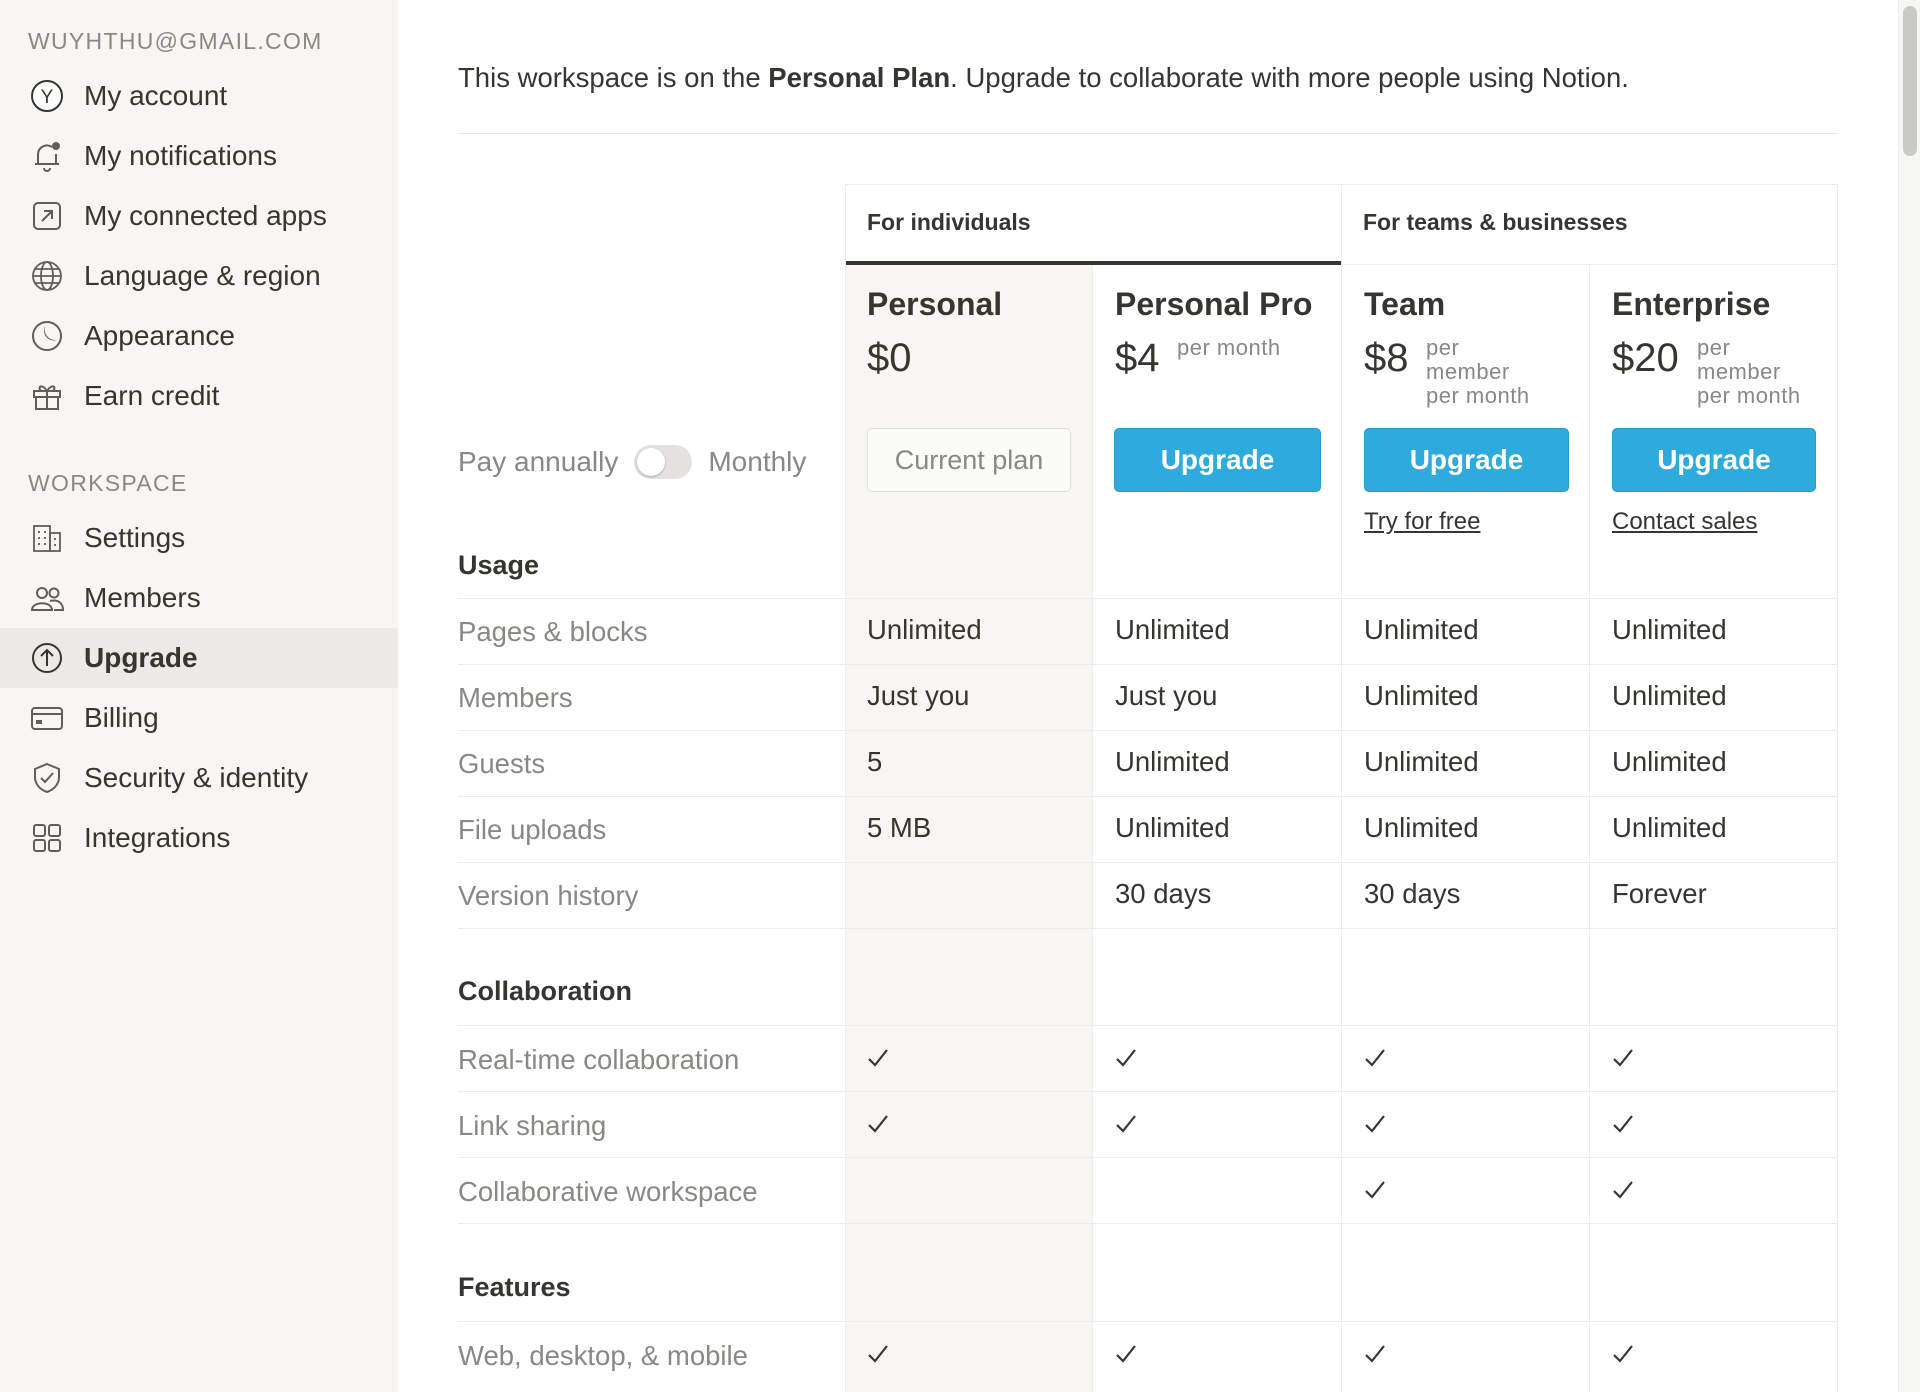 This screenshot has width=1920, height=1392. I want to click on scrollbar, so click(1909, 696).